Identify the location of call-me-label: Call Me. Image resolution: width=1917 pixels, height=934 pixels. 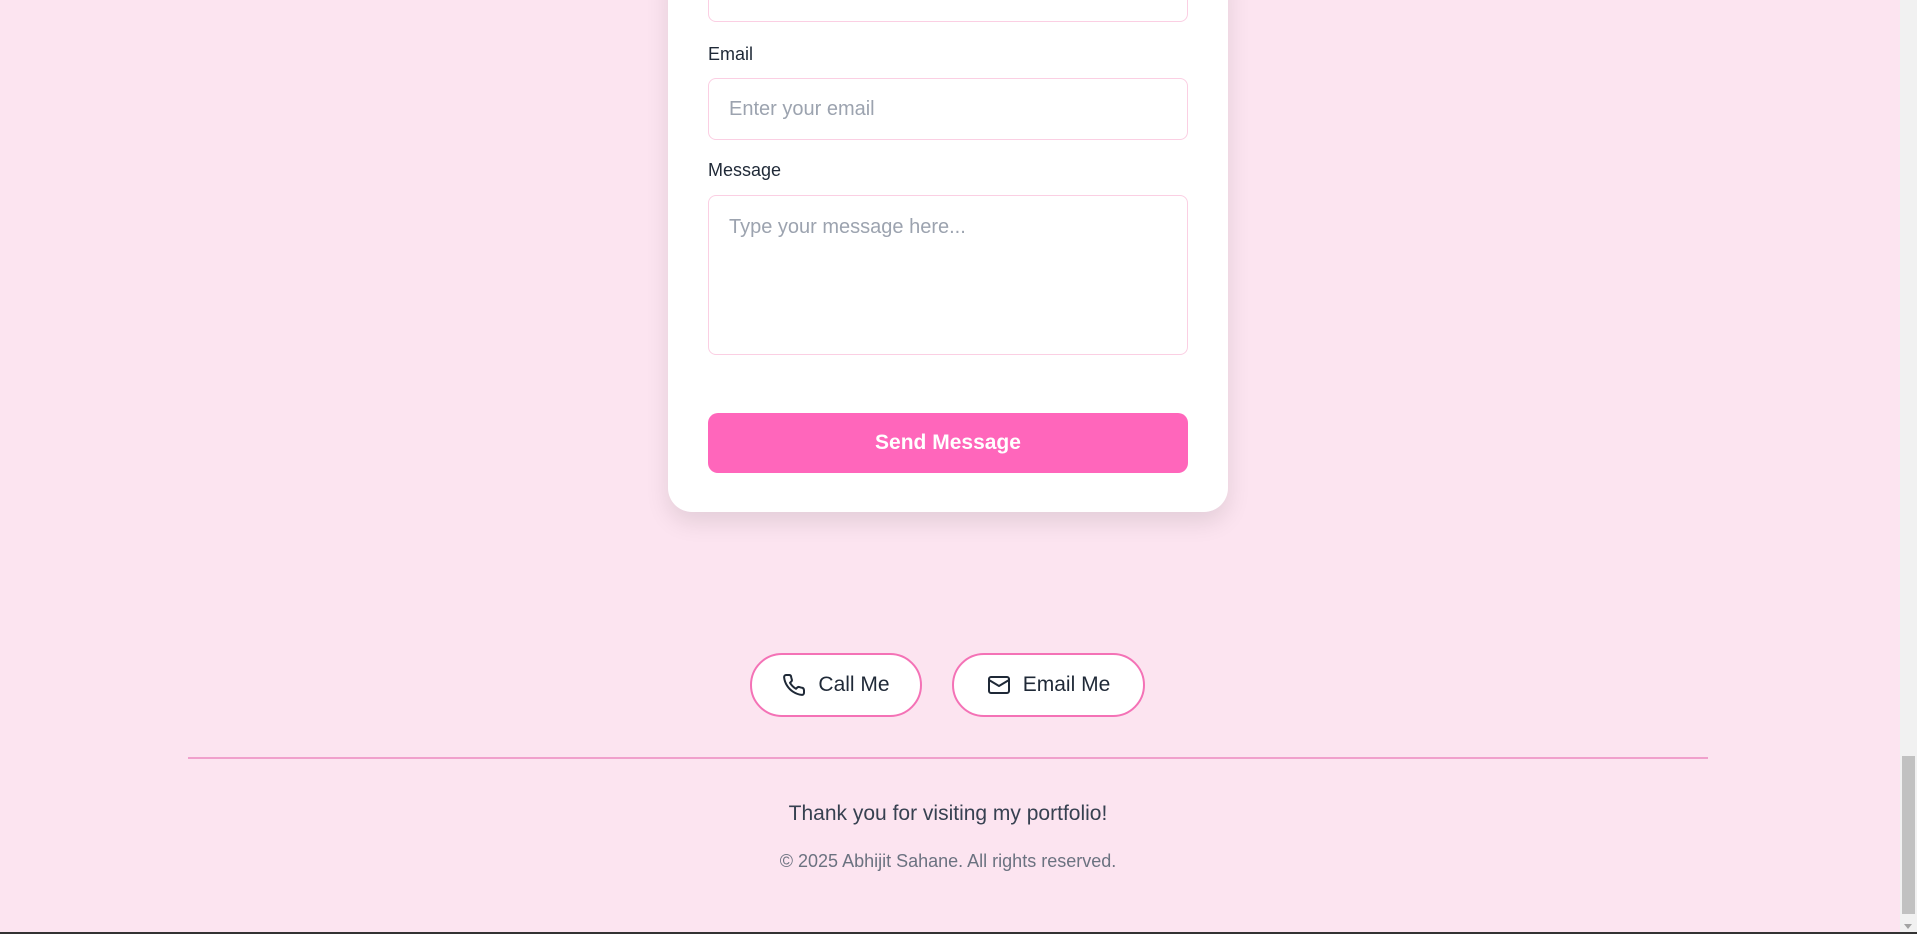
(854, 684).